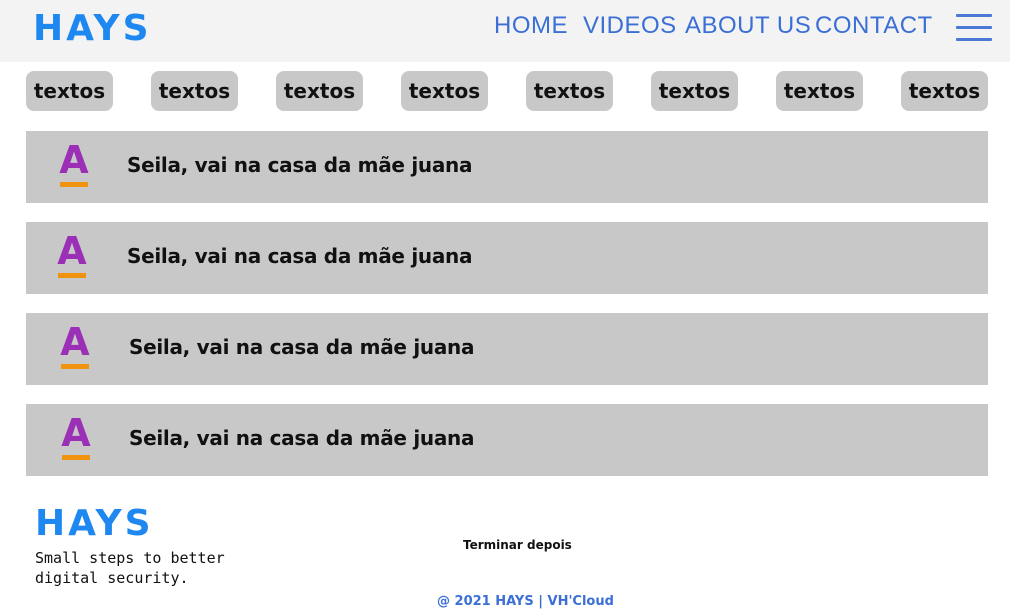 The height and width of the screenshot is (609, 1010). What do you see at coordinates (130, 568) in the screenshot?
I see `footer-tagline: Small steps to better digital security.` at bounding box center [130, 568].